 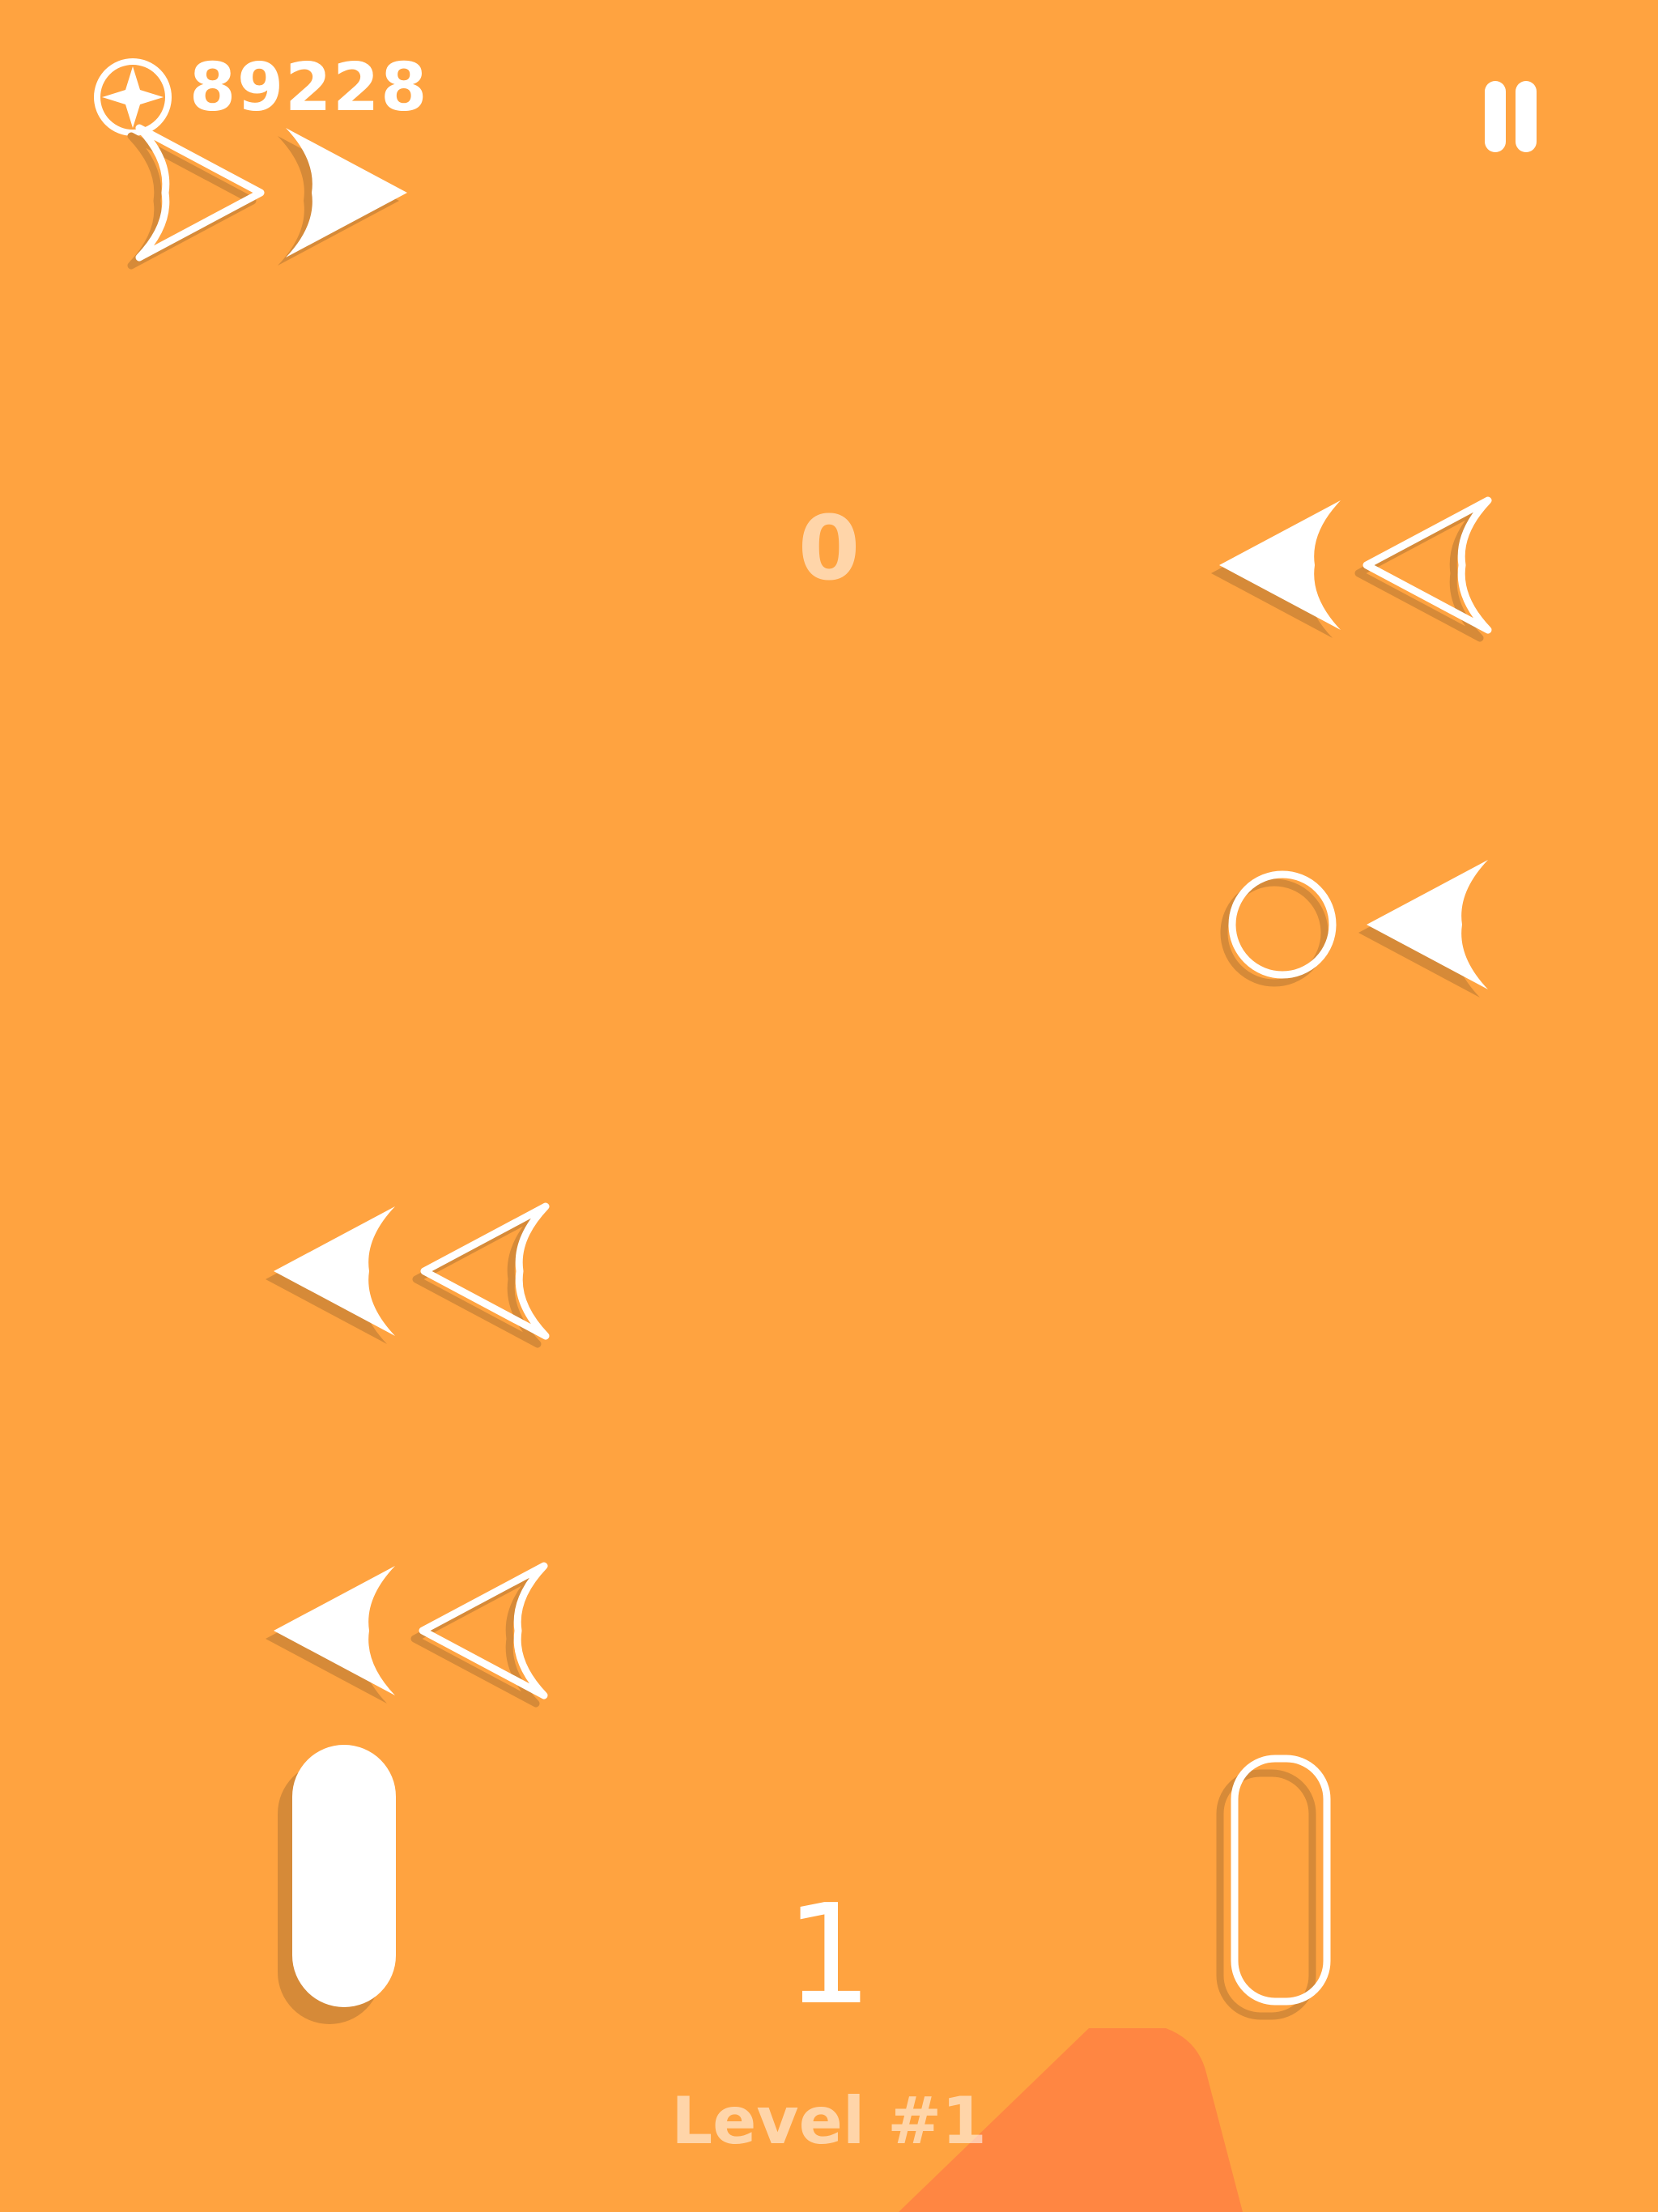 What do you see at coordinates (479, 1635) in the screenshot?
I see `arrow-left-outline-piece-row4` at bounding box center [479, 1635].